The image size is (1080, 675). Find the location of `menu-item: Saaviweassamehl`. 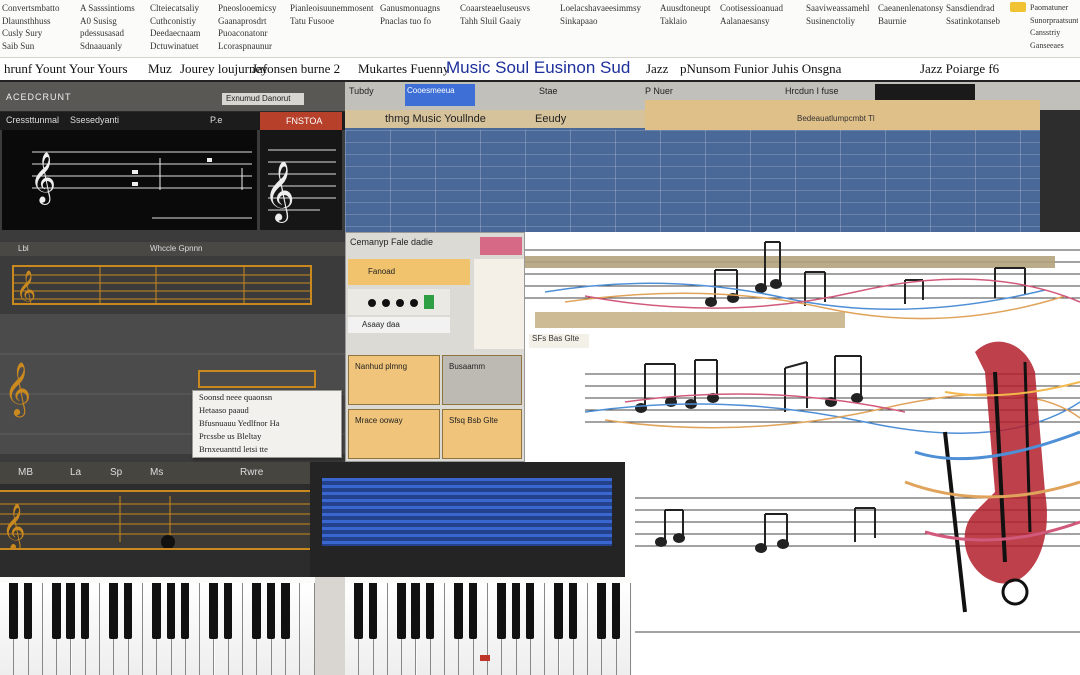

menu-item: Saaviweassamehl is located at coordinates (837, 8).